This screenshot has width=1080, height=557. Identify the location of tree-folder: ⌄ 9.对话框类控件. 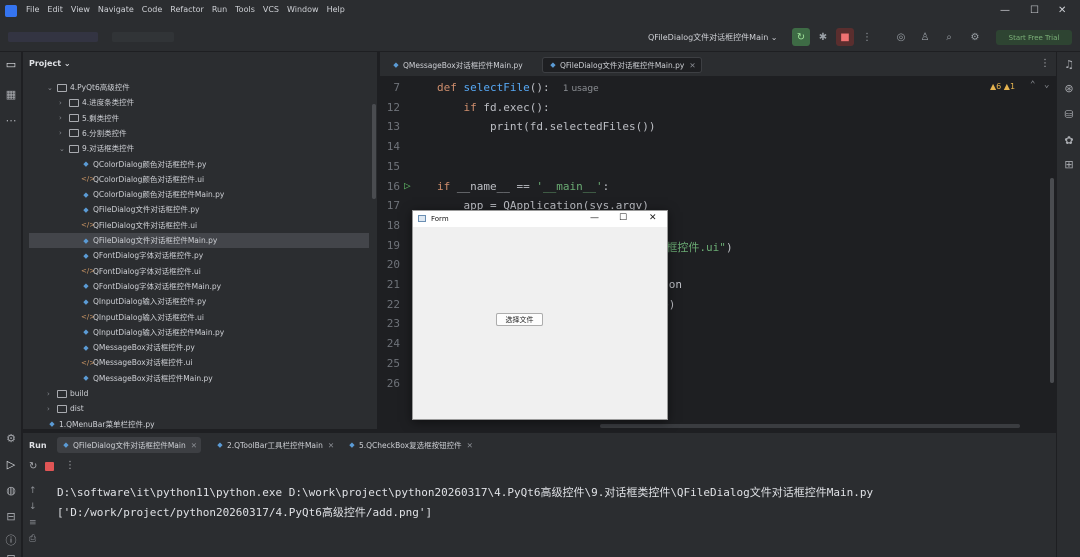
(199, 148).